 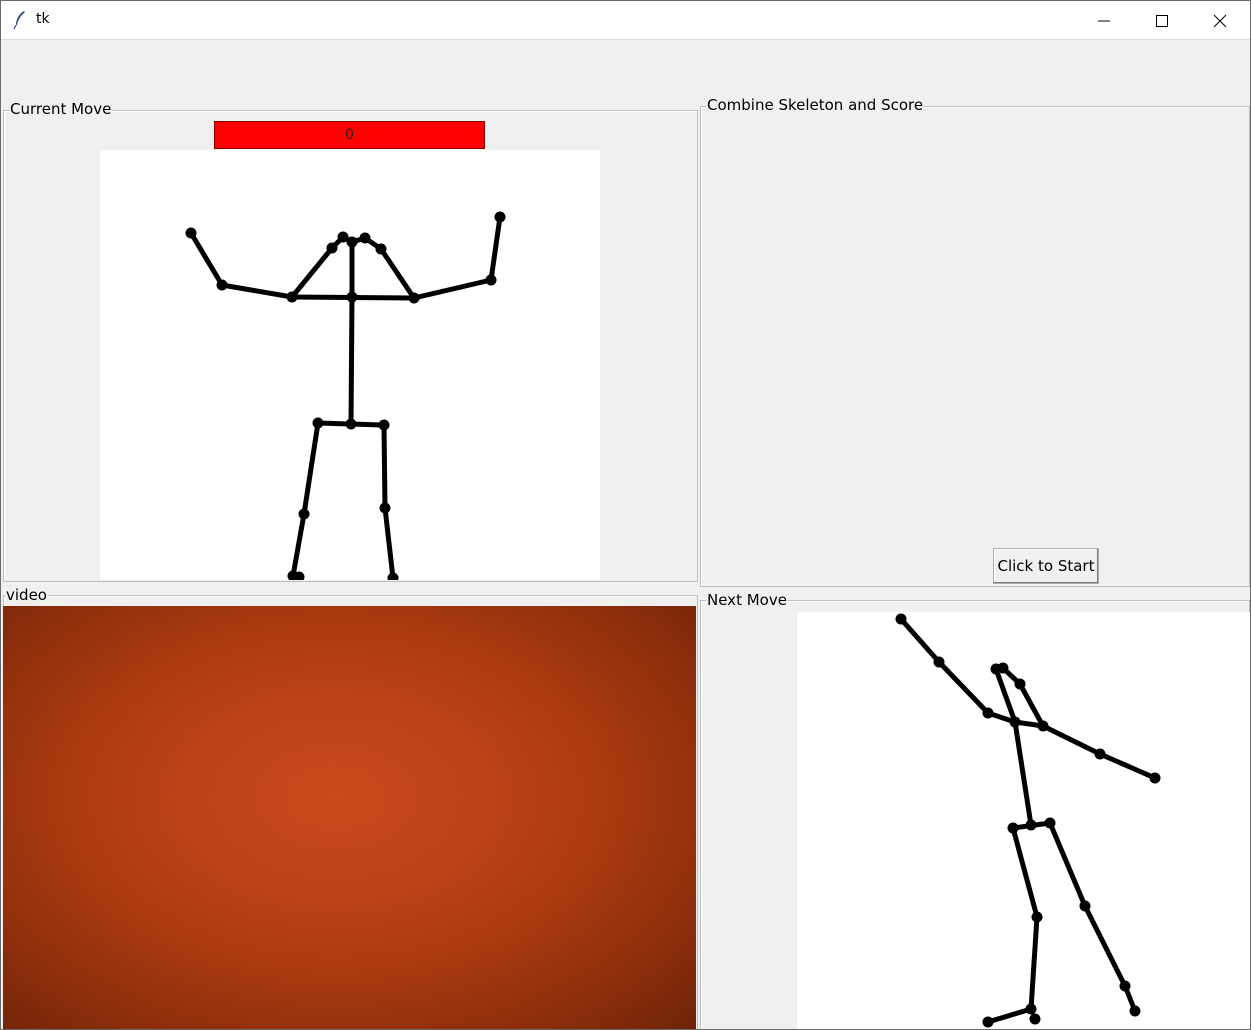 What do you see at coordinates (1028, 820) in the screenshot?
I see `next-move-skeleton` at bounding box center [1028, 820].